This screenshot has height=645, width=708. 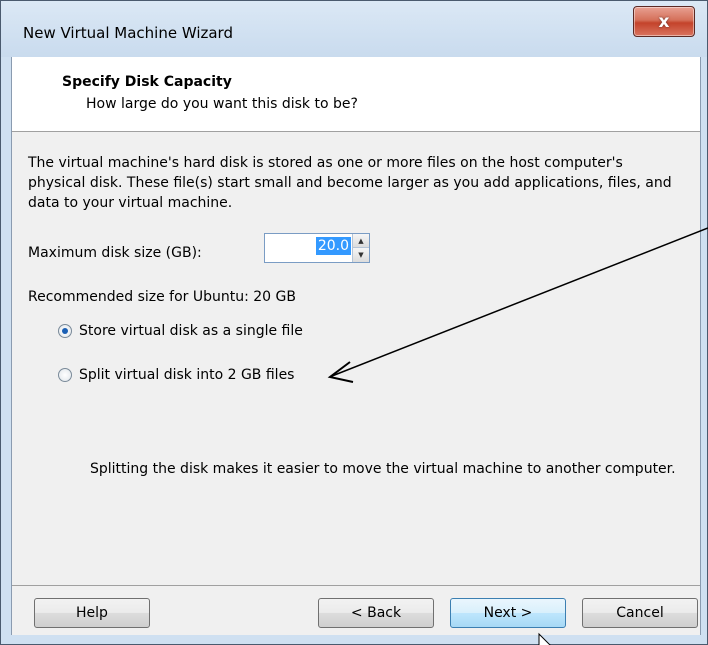 I want to click on radio-button-checked, so click(x=65, y=331).